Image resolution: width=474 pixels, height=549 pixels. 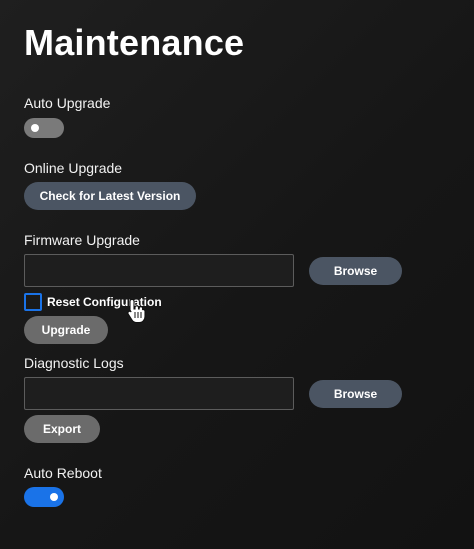 What do you see at coordinates (63, 473) in the screenshot?
I see `auto-reboot-label: Auto Reboot` at bounding box center [63, 473].